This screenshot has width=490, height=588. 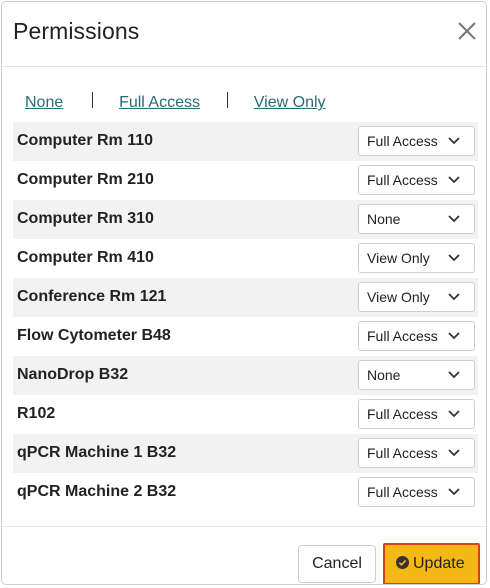 I want to click on permission-row: Flow Cytometer B48 Full Access, so click(x=245, y=336).